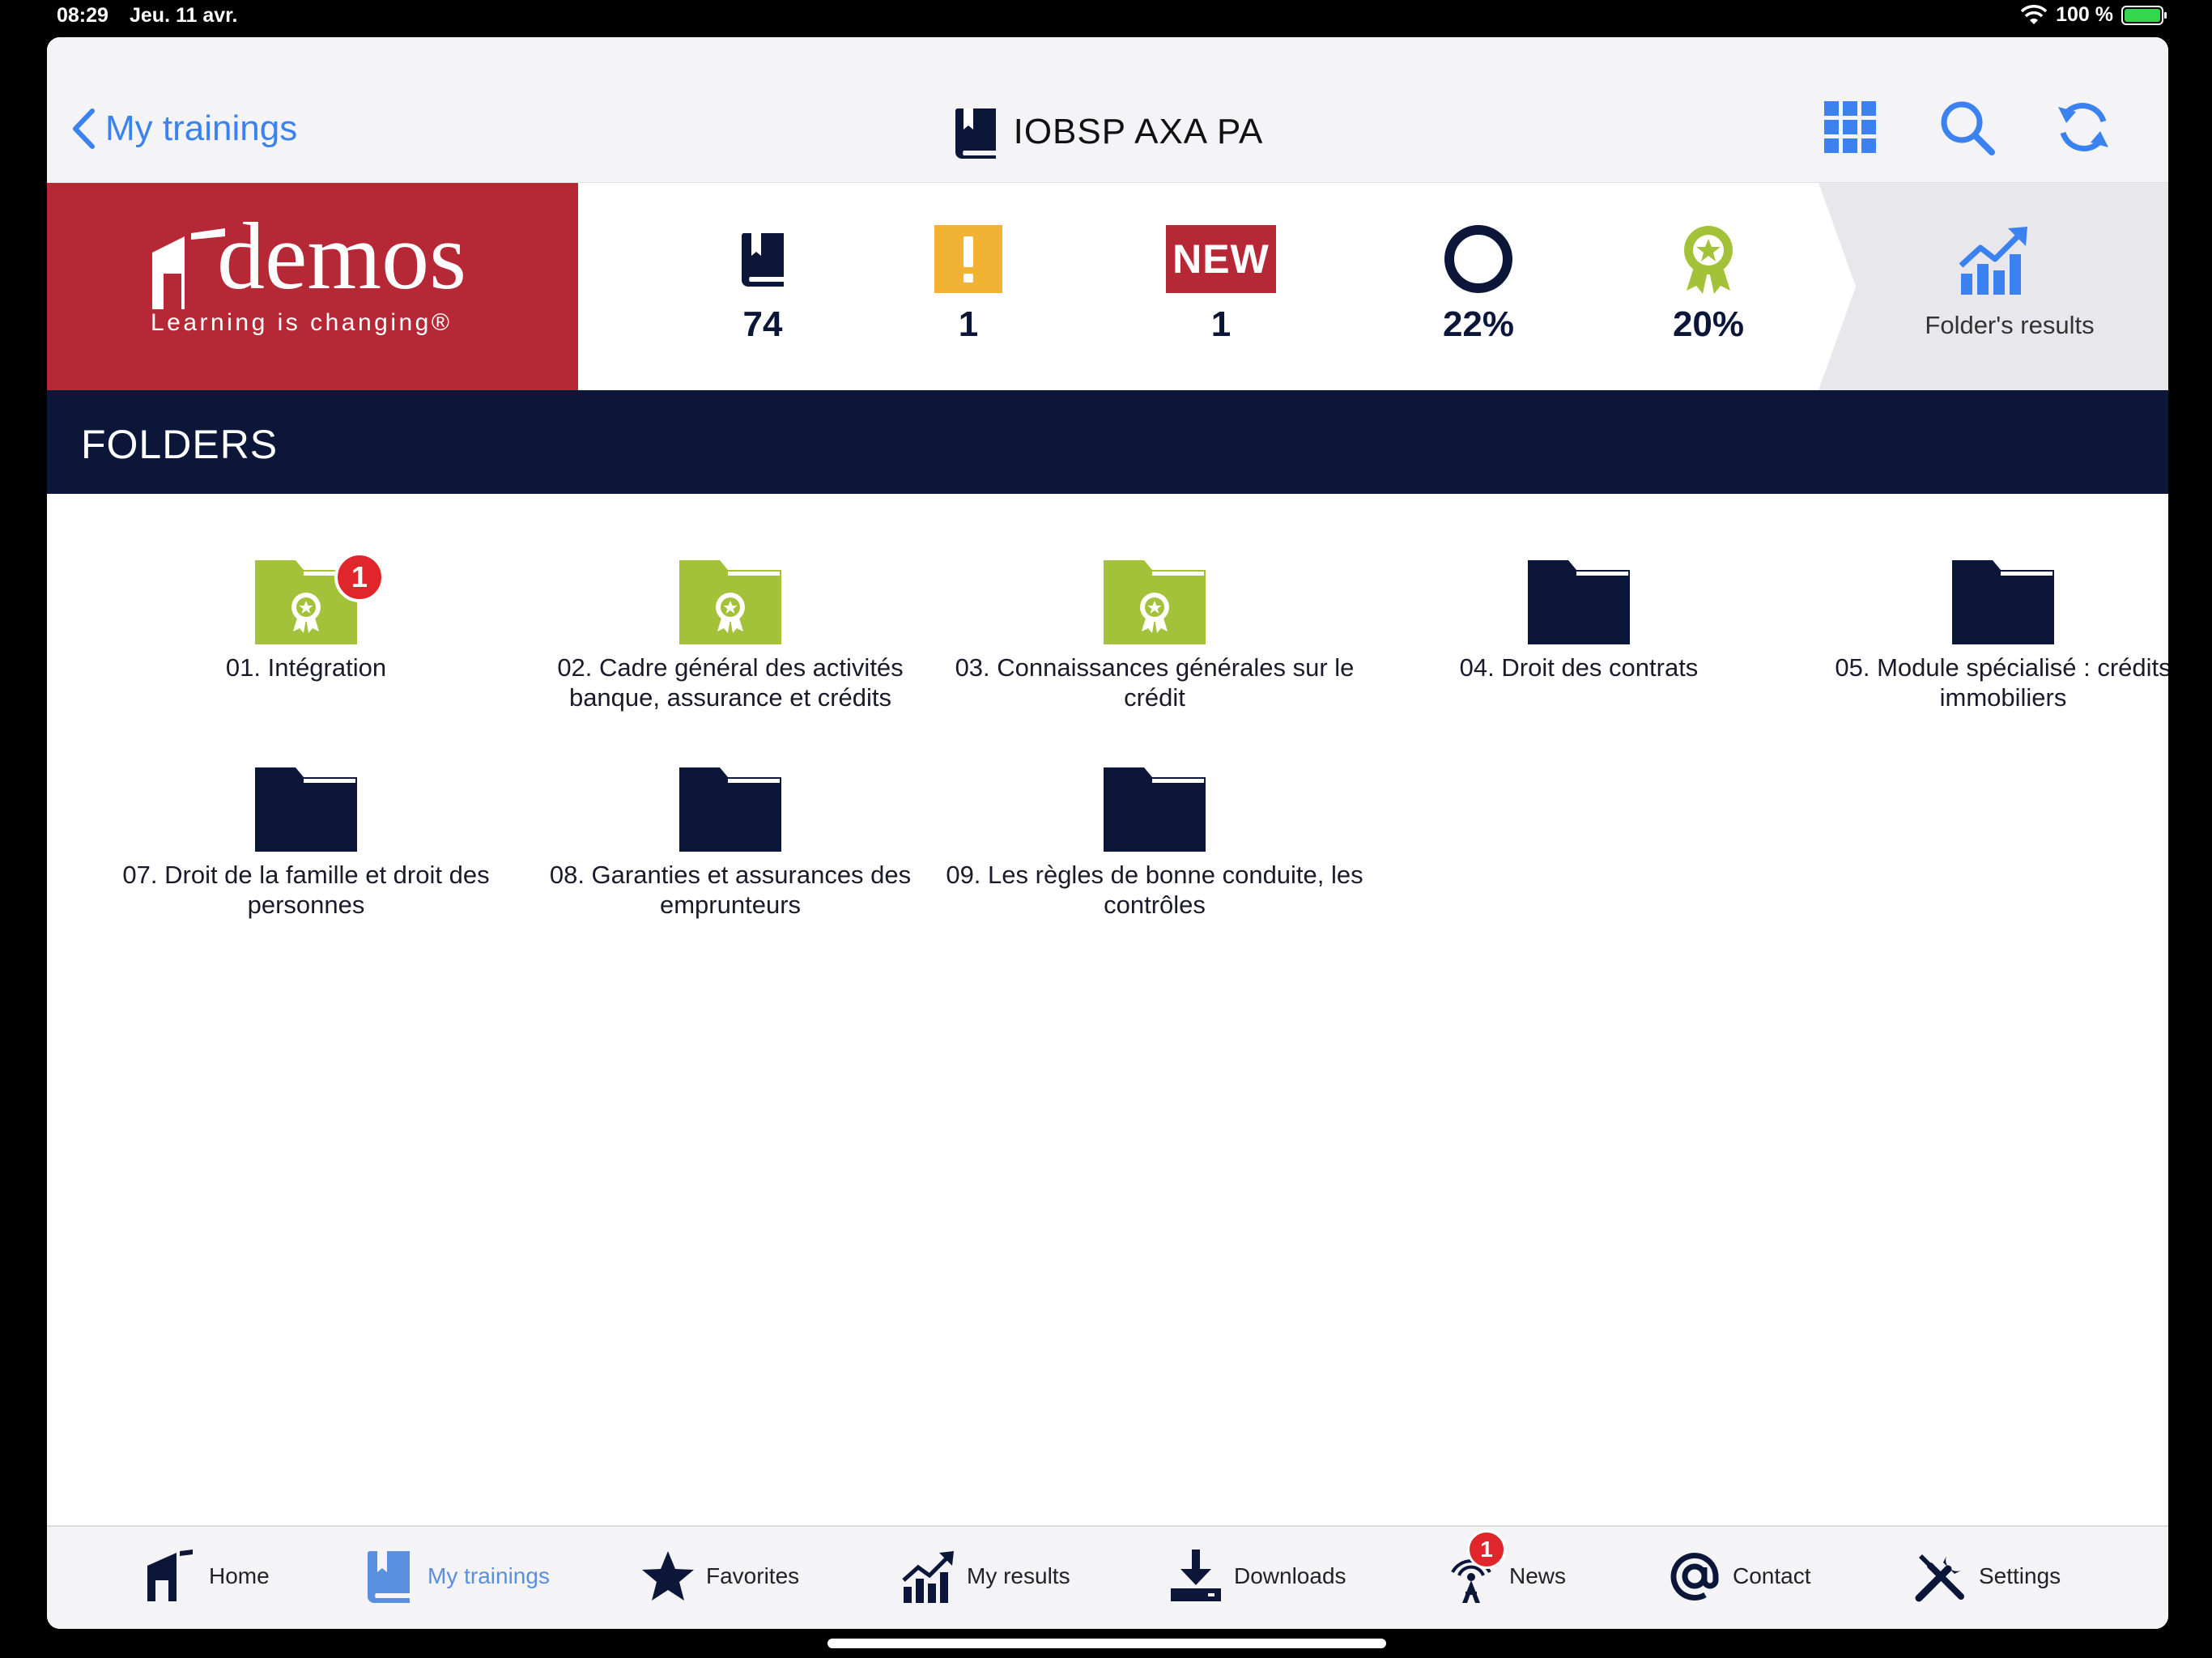  Describe the element at coordinates (302, 322) in the screenshot. I see `logo-tagline: Learning is changing®` at that location.